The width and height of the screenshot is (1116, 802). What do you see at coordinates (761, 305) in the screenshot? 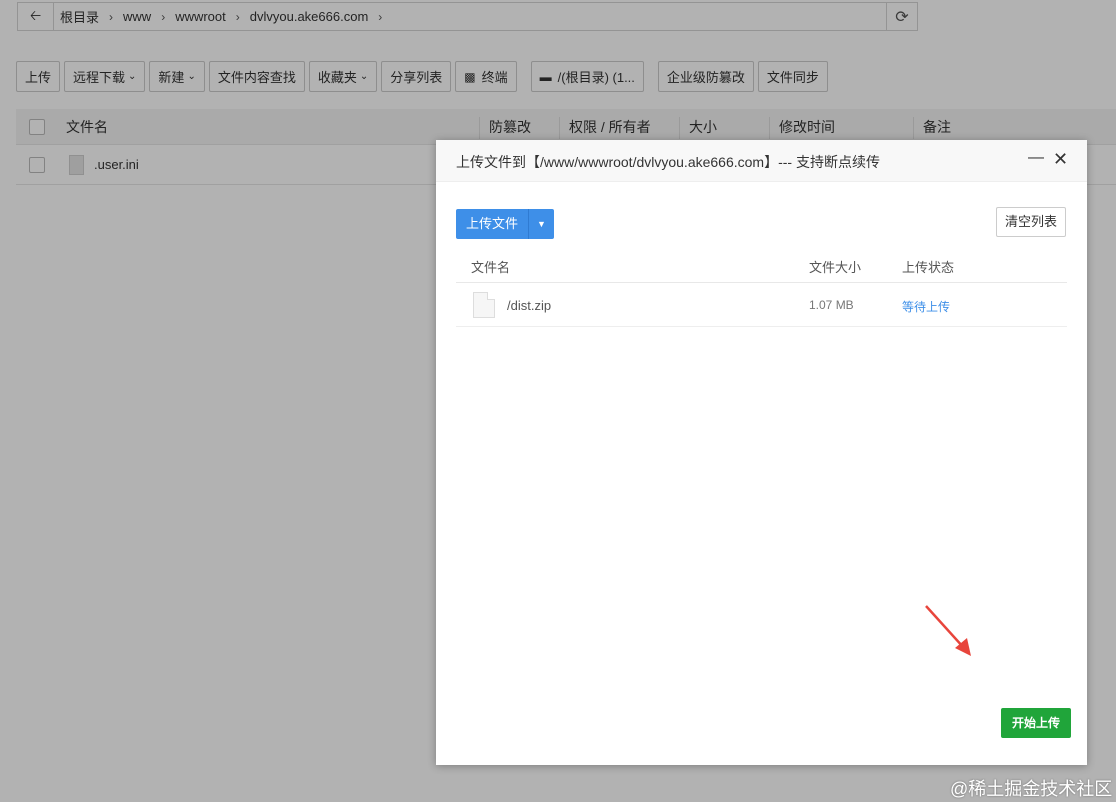
I see `upload-list-item: /dist.zip 1.07 MB 等待上传` at bounding box center [761, 305].